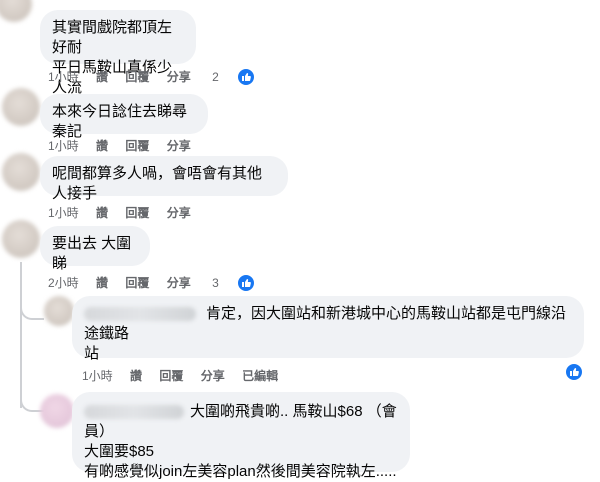  I want to click on comment-bubble: 呢間都算多人喎，會唔會有其他人接手, so click(164, 179).